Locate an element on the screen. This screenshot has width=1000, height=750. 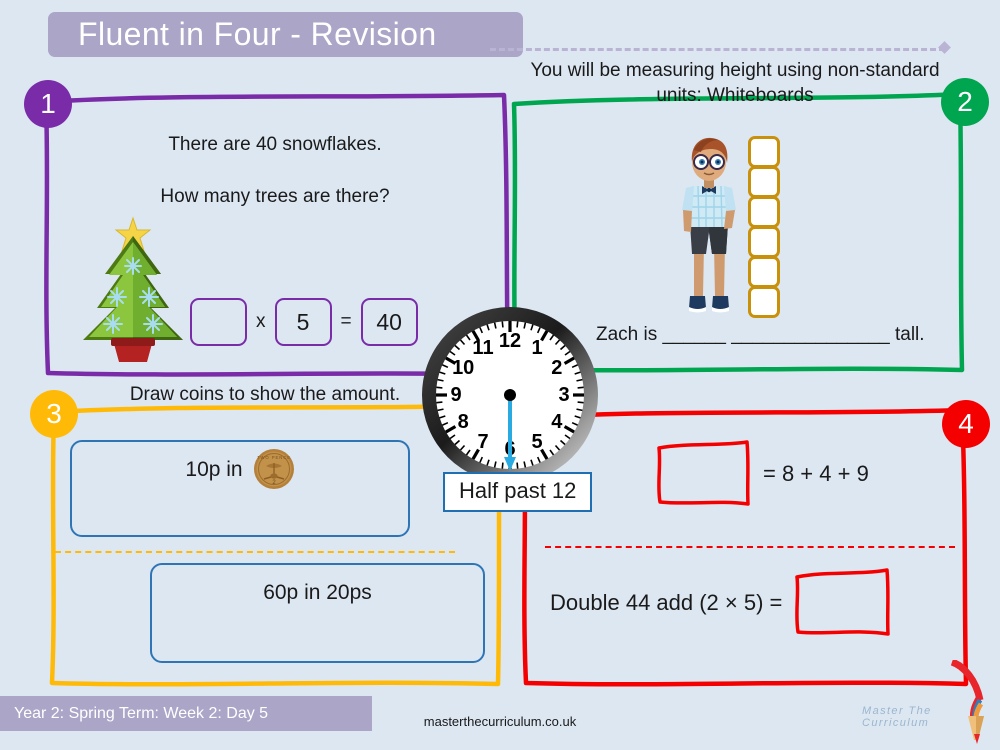
svg-text: 12 is located at coordinates (510, 341).